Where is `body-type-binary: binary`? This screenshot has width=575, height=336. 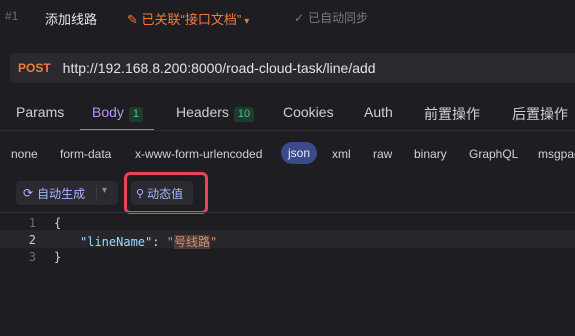
body-type-binary: binary is located at coordinates (430, 154).